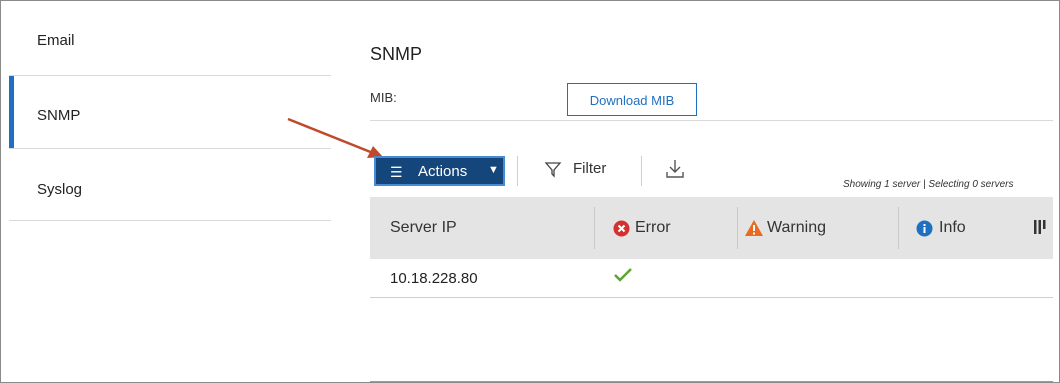  What do you see at coordinates (493, 170) in the screenshot?
I see `caret-down-icon: ▼` at bounding box center [493, 170].